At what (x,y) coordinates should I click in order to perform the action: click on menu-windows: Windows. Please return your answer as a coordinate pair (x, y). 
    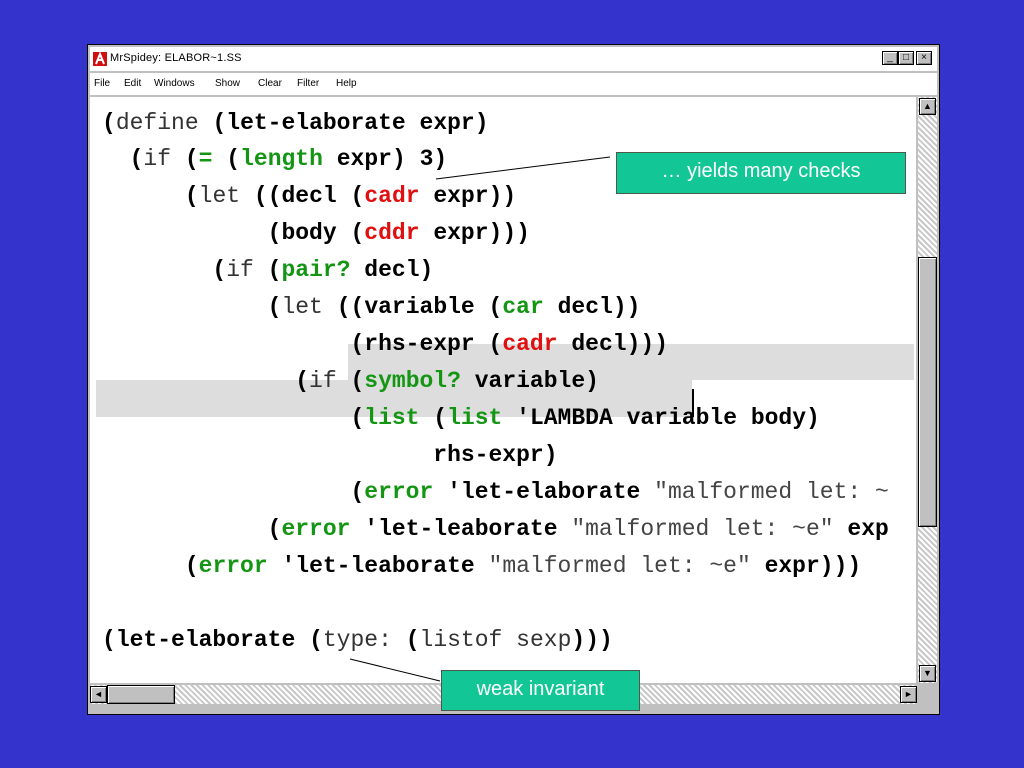
    Looking at the image, I should click on (174, 83).